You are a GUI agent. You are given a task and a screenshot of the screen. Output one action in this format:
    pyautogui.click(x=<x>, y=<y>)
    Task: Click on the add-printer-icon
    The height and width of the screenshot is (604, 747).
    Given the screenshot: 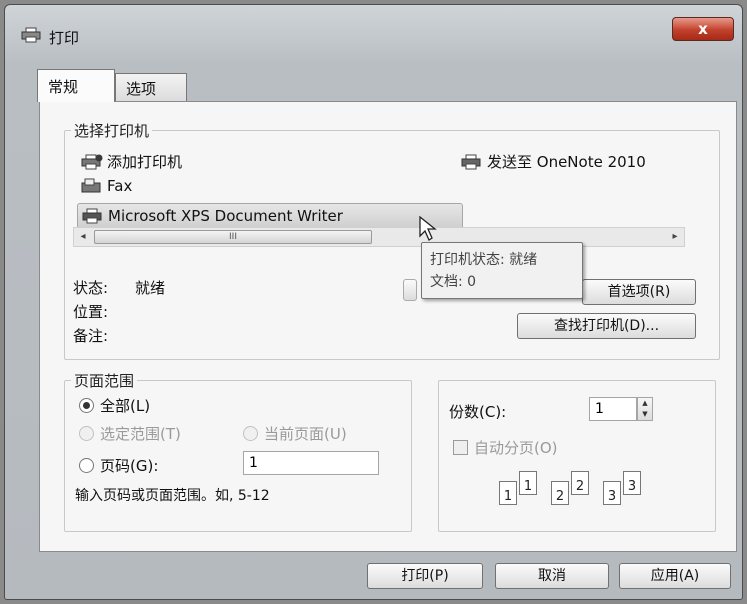 What is the action you would take?
    pyautogui.click(x=92, y=161)
    